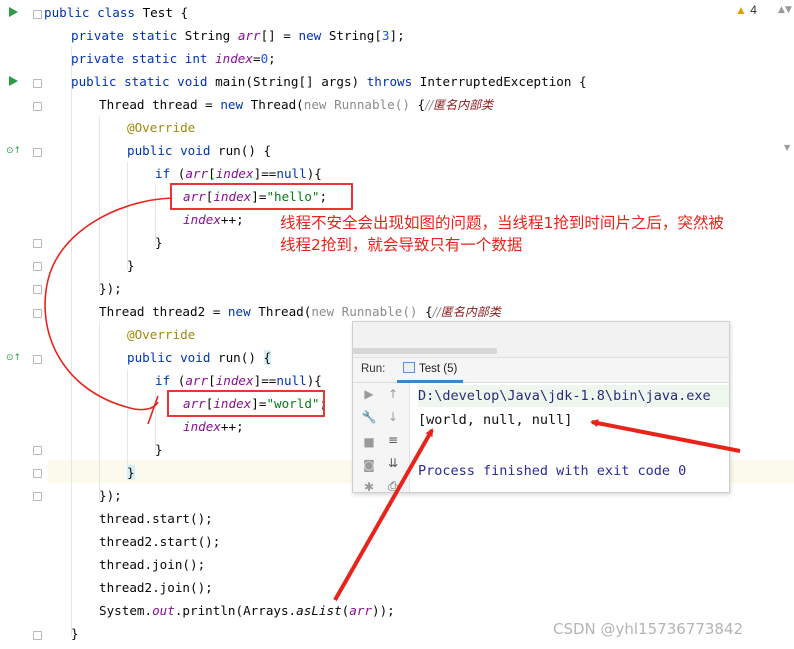  What do you see at coordinates (430, 370) in the screenshot?
I see `tab-test-run: Test (5)` at bounding box center [430, 370].